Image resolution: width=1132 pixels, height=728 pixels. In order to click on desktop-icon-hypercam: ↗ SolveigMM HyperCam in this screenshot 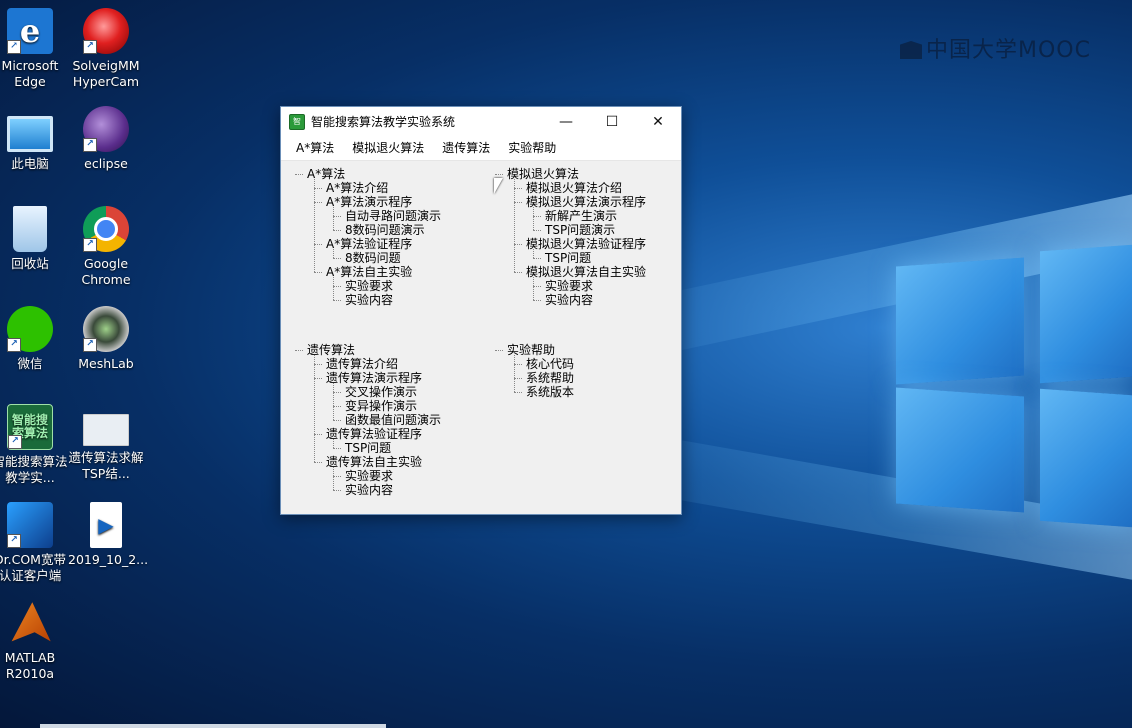, I will do `click(106, 49)`.